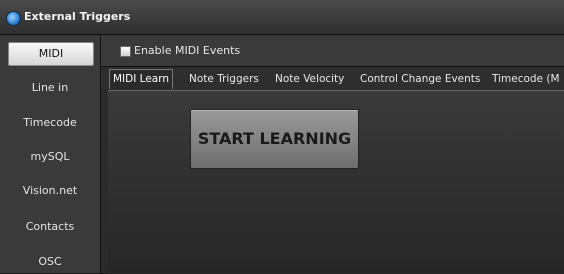  What do you see at coordinates (282, 17) in the screenshot?
I see `title-bar: External Triggers` at bounding box center [282, 17].